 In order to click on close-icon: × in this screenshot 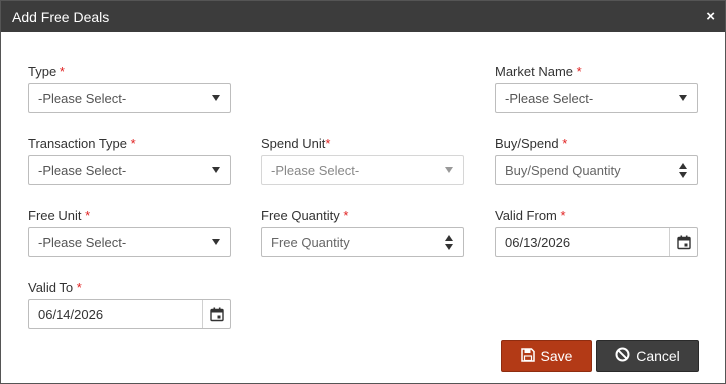, I will do `click(710, 16)`.